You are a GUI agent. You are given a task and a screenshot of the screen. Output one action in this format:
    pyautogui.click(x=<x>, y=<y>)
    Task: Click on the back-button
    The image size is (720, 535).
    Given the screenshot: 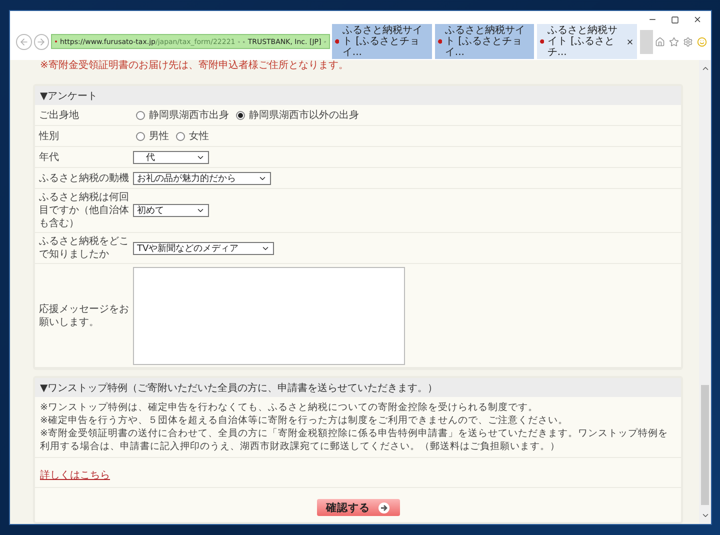 What is the action you would take?
    pyautogui.click(x=24, y=42)
    